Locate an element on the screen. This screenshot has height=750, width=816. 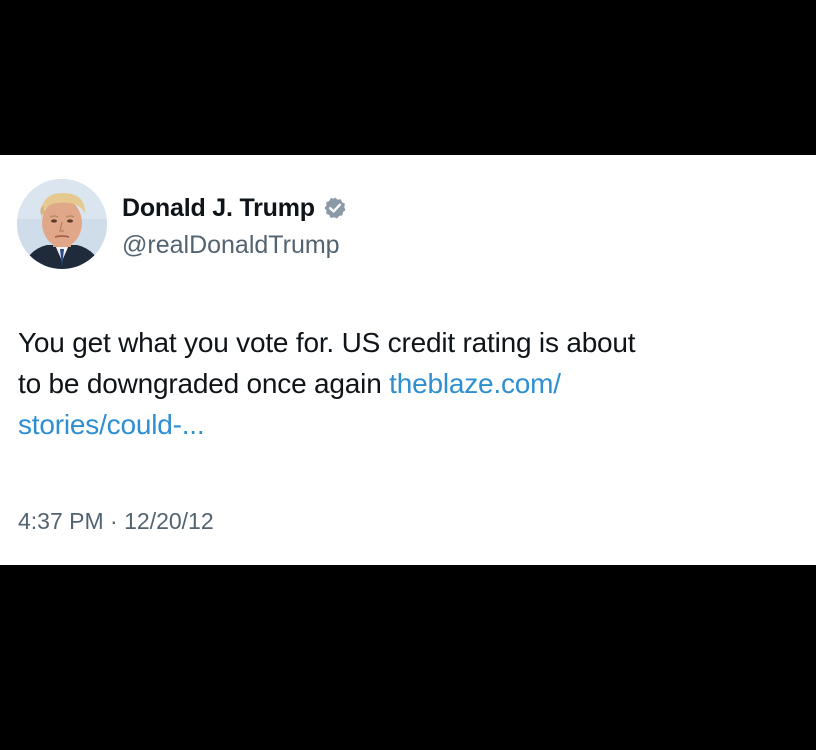
timestamp-time: 4:37 PM is located at coordinates (61, 521).